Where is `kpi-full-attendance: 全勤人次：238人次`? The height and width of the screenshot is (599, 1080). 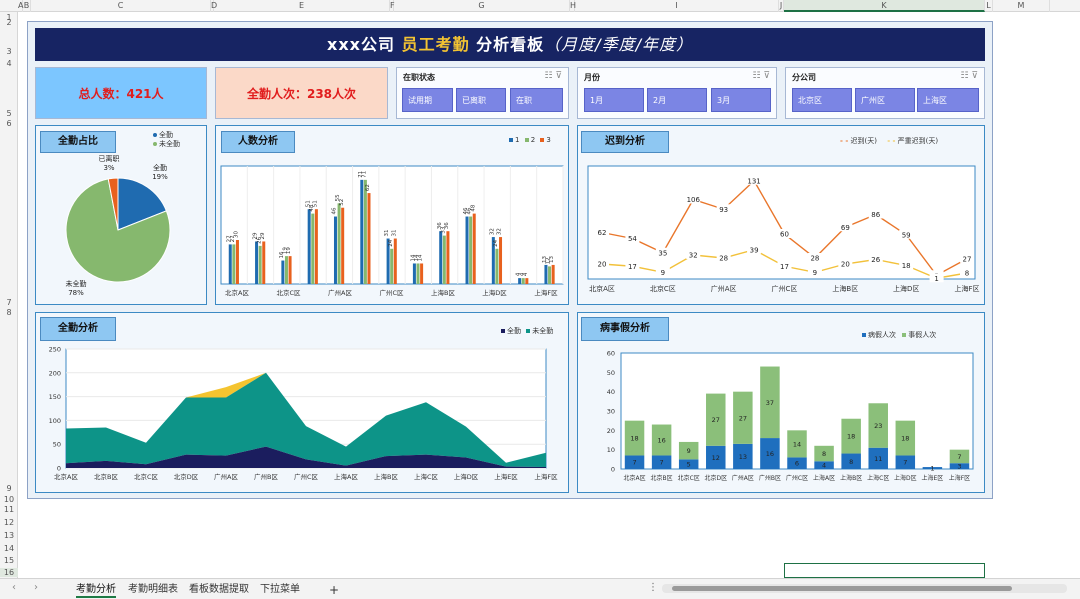 kpi-full-attendance: 全勤人次：238人次 is located at coordinates (301, 93).